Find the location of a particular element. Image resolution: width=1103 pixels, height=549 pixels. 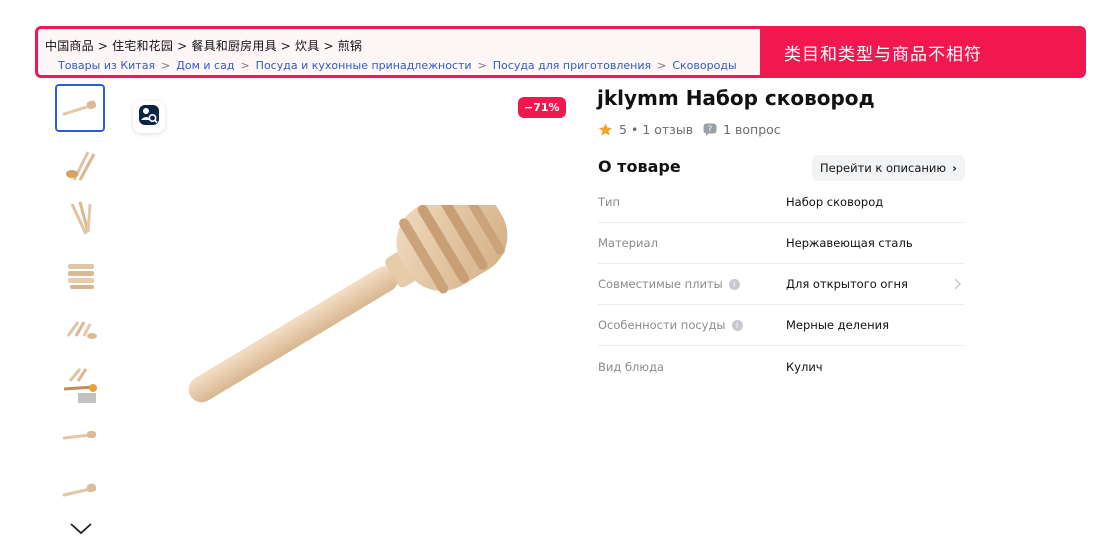

spec-row: Материал Нержавеющая сталь is located at coordinates (781, 243).